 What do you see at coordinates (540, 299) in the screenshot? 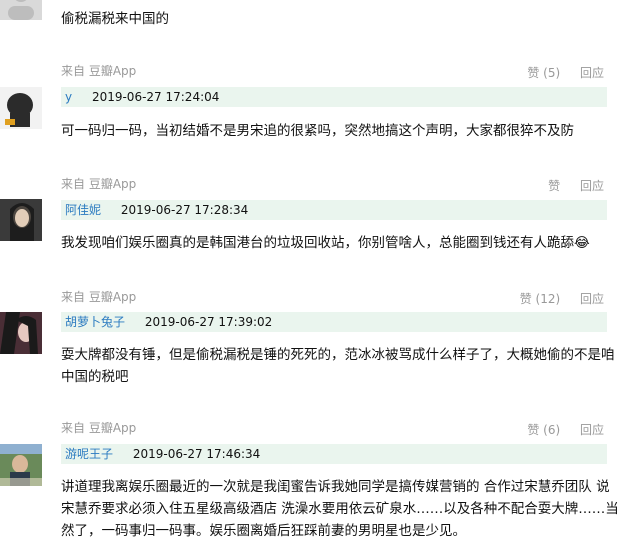
I see `like-button: 赞 (12)` at bounding box center [540, 299].